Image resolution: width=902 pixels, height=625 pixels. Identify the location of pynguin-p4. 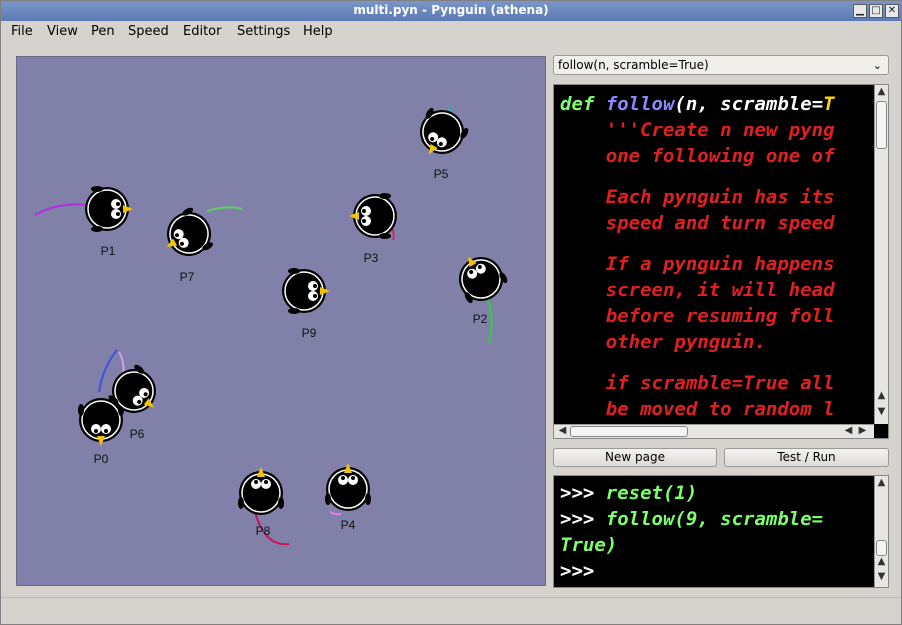
(348, 487).